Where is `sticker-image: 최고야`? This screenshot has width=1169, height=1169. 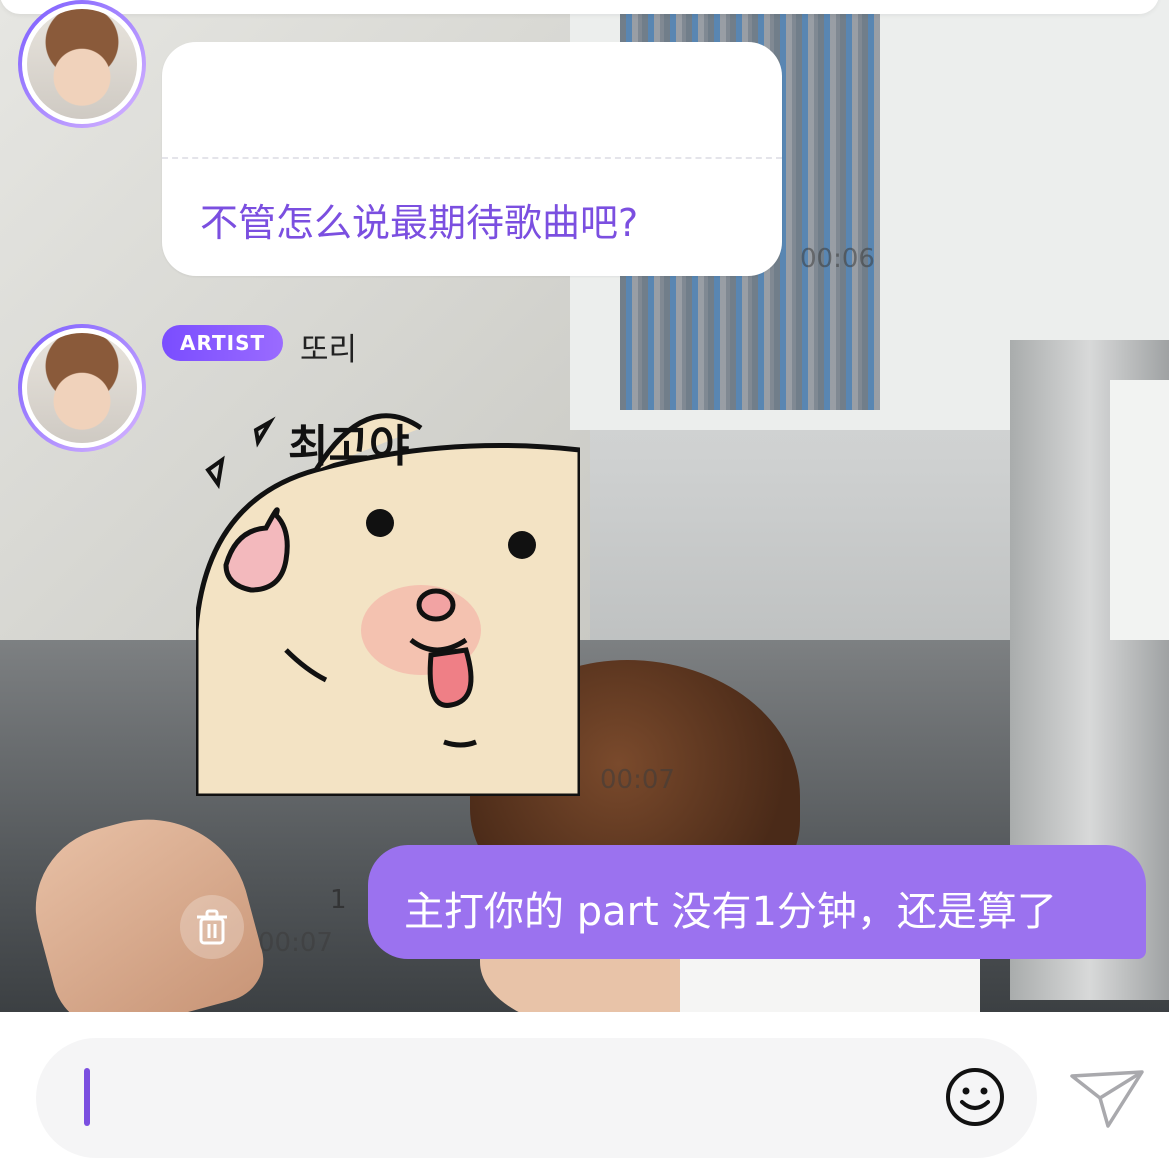 sticker-image: 최고야 is located at coordinates (388, 589).